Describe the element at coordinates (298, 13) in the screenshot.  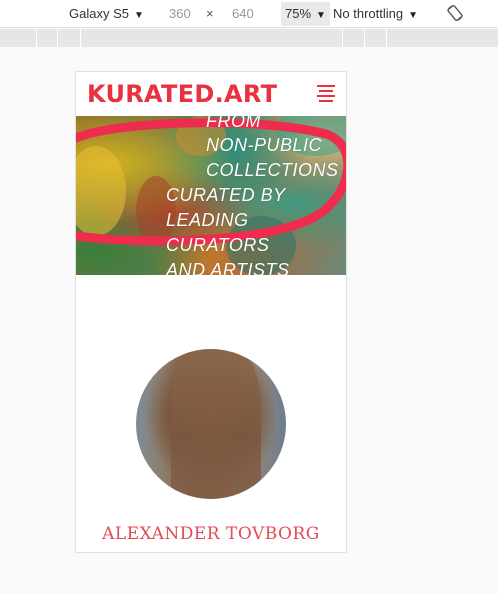
I see `zoom-label: 75%` at that location.